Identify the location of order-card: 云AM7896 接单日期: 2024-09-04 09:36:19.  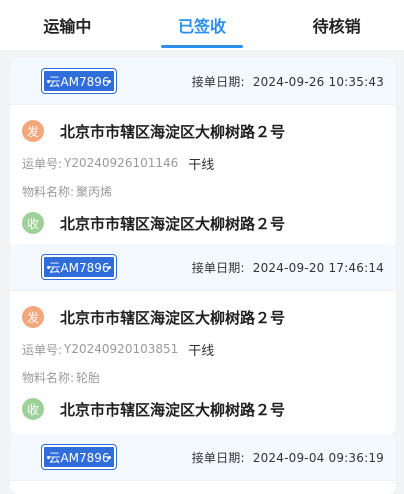
(203, 464).